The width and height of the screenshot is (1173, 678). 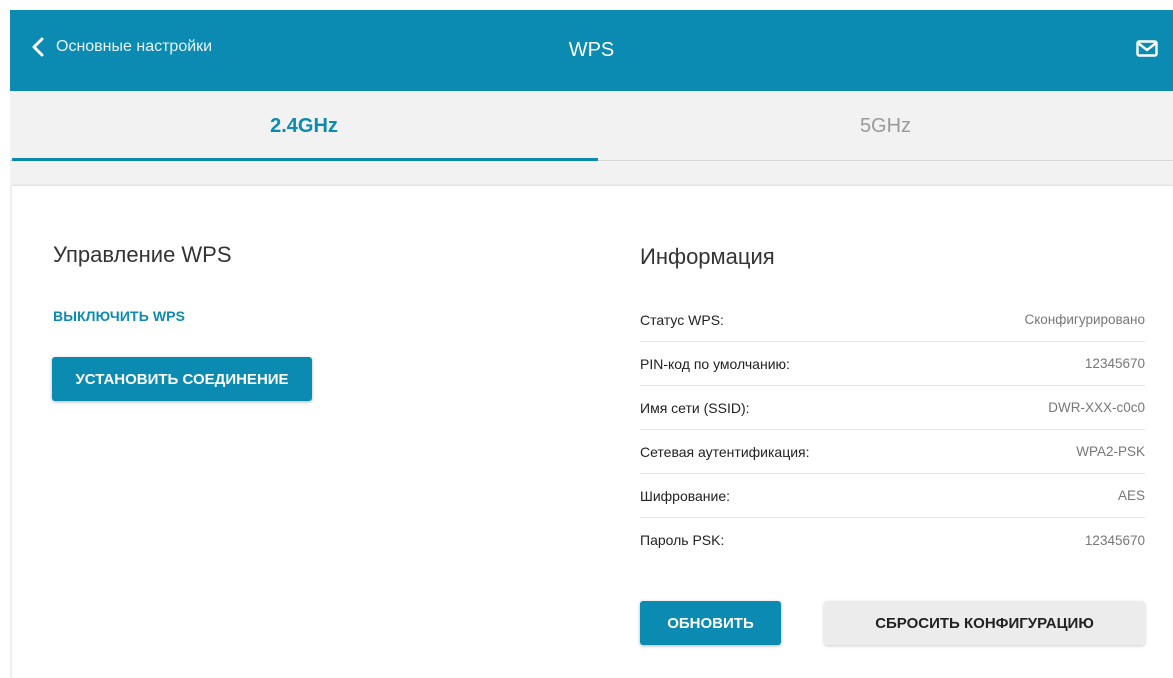 What do you see at coordinates (892, 496) in the screenshot?
I see `info-row-encryption: Шифрование: AES` at bounding box center [892, 496].